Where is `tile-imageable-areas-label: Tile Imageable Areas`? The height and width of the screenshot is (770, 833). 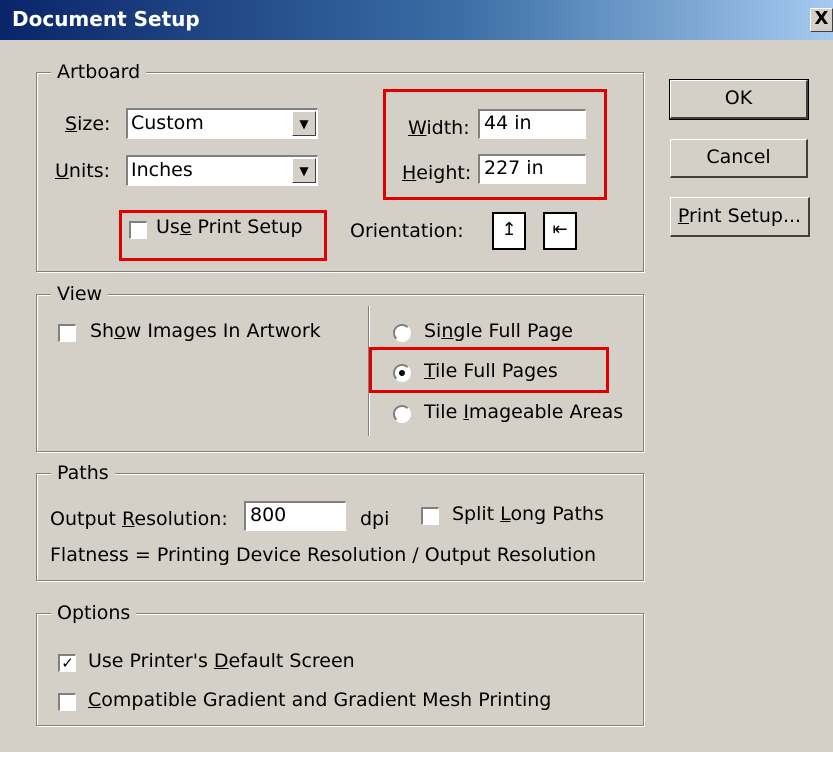 tile-imageable-areas-label: Tile Imageable Areas is located at coordinates (524, 412).